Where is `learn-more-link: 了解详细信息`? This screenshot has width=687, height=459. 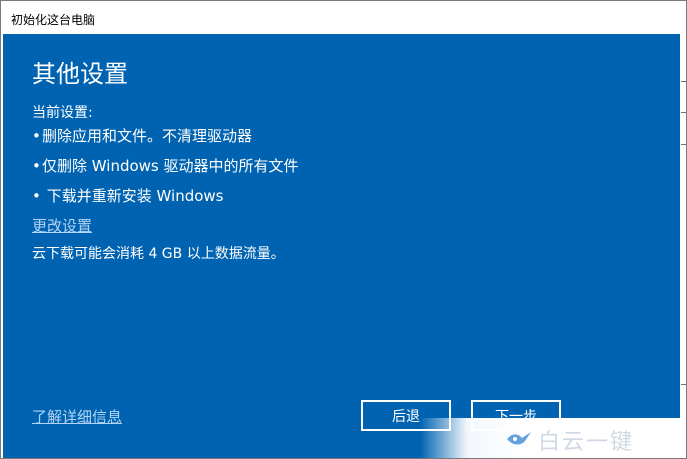 learn-more-link: 了解详细信息 is located at coordinates (77, 416).